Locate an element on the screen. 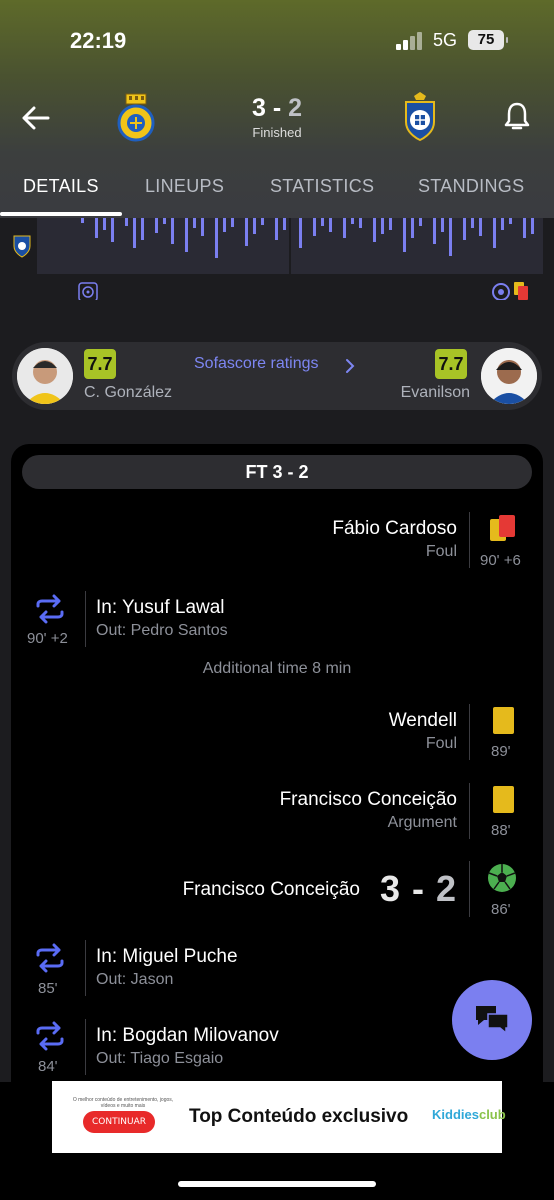 This screenshot has width=554, height=1200. chevron-right-icon is located at coordinates (350, 366).